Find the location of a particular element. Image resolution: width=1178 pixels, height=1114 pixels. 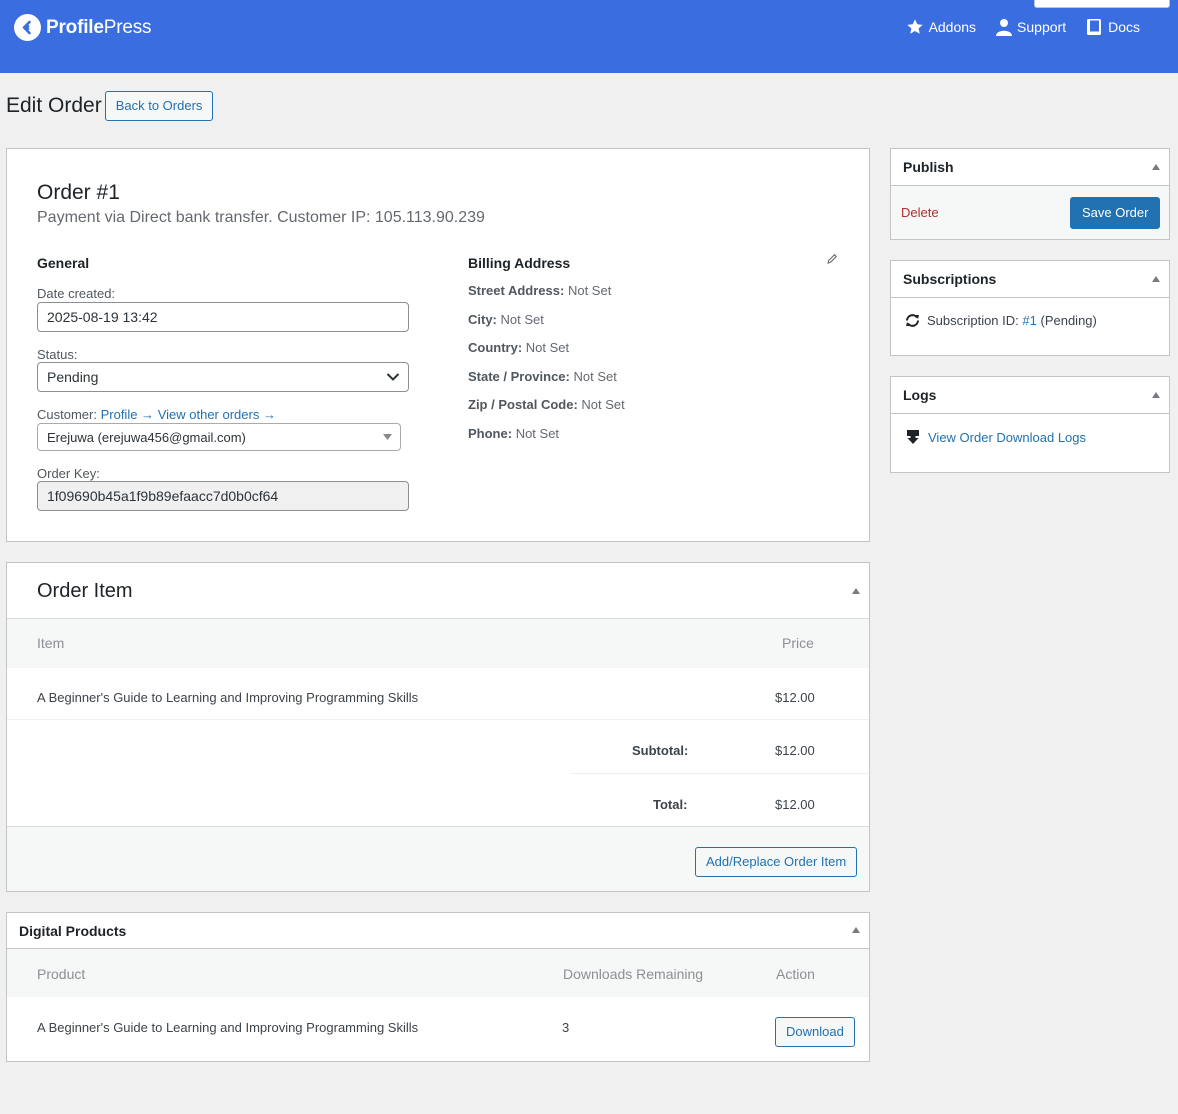

status-select: Pending is located at coordinates (223, 377).